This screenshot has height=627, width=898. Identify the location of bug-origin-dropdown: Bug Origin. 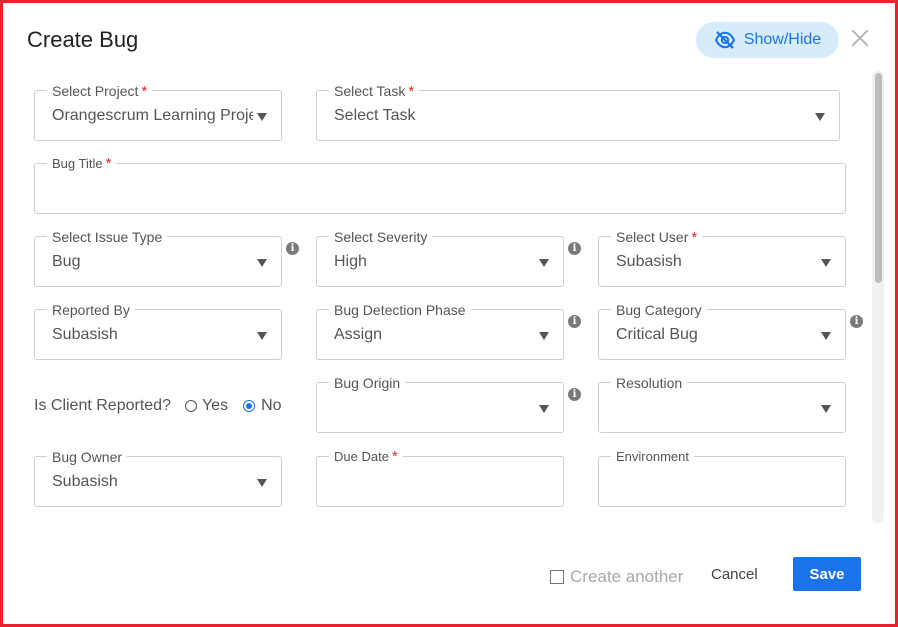
(440, 404).